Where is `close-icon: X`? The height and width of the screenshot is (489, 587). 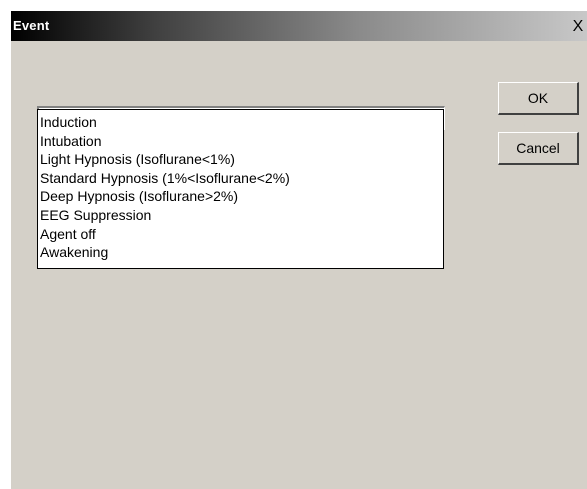 close-icon: X is located at coordinates (578, 26).